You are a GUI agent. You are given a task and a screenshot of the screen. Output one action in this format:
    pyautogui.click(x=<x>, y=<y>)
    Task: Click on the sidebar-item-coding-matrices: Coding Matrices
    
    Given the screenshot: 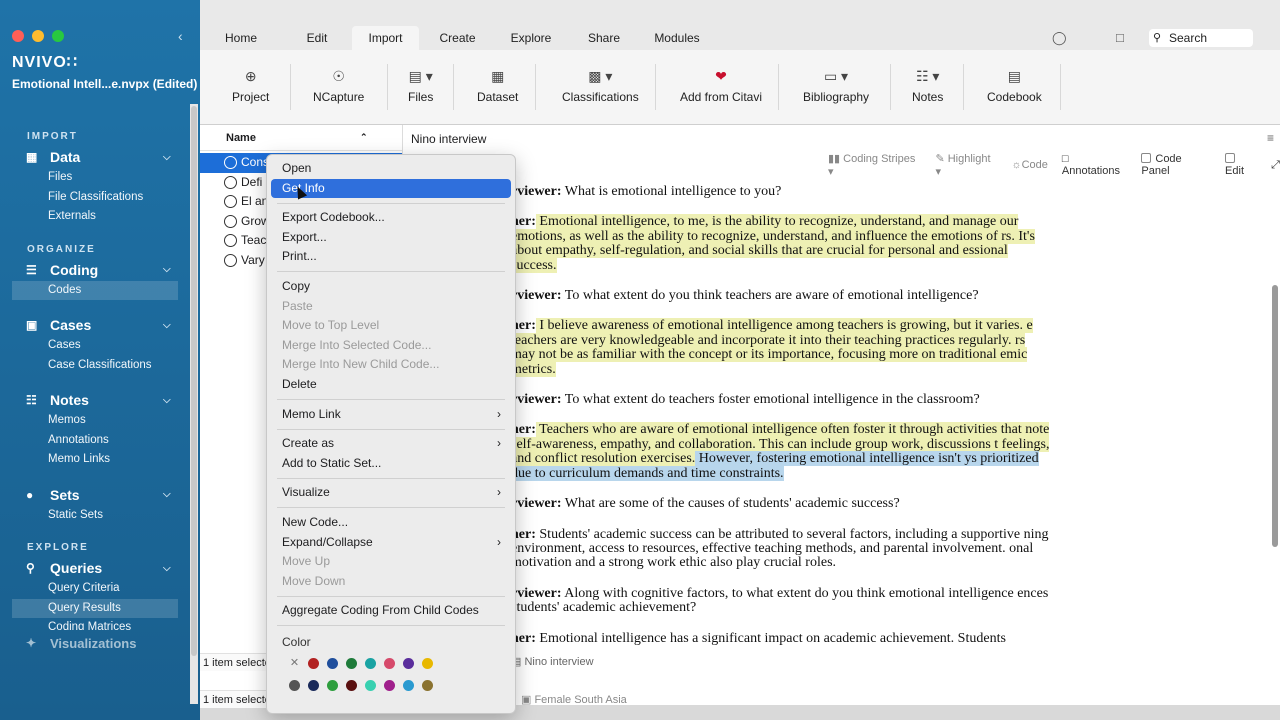 What is the action you would take?
    pyautogui.click(x=95, y=624)
    